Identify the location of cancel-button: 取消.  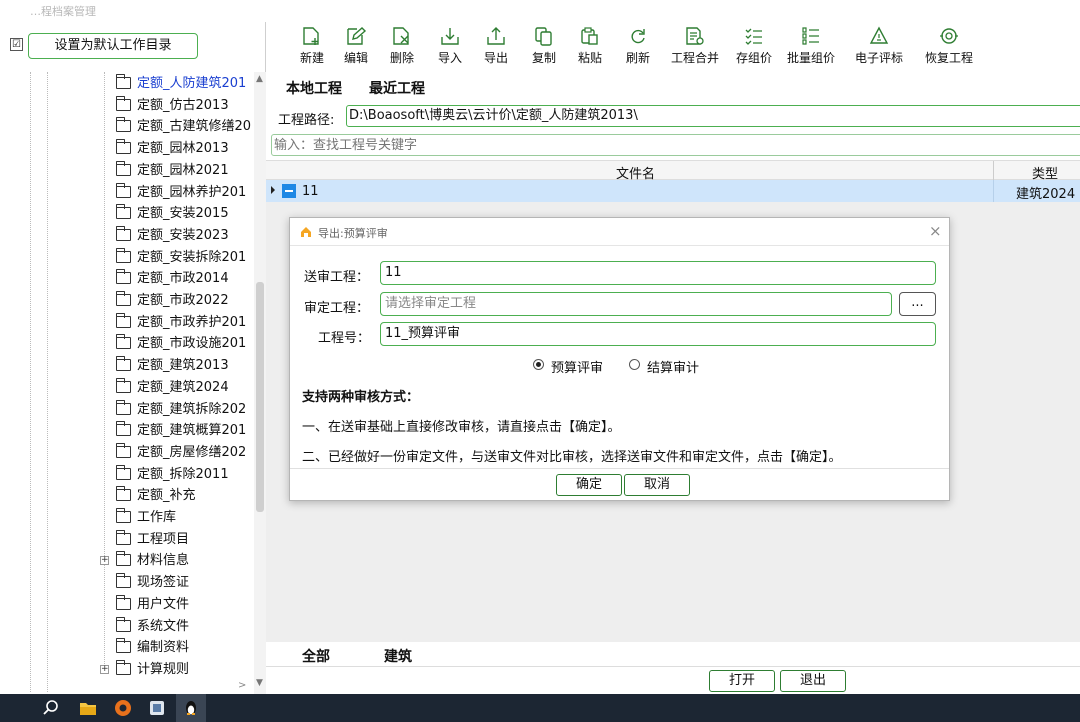
(657, 485).